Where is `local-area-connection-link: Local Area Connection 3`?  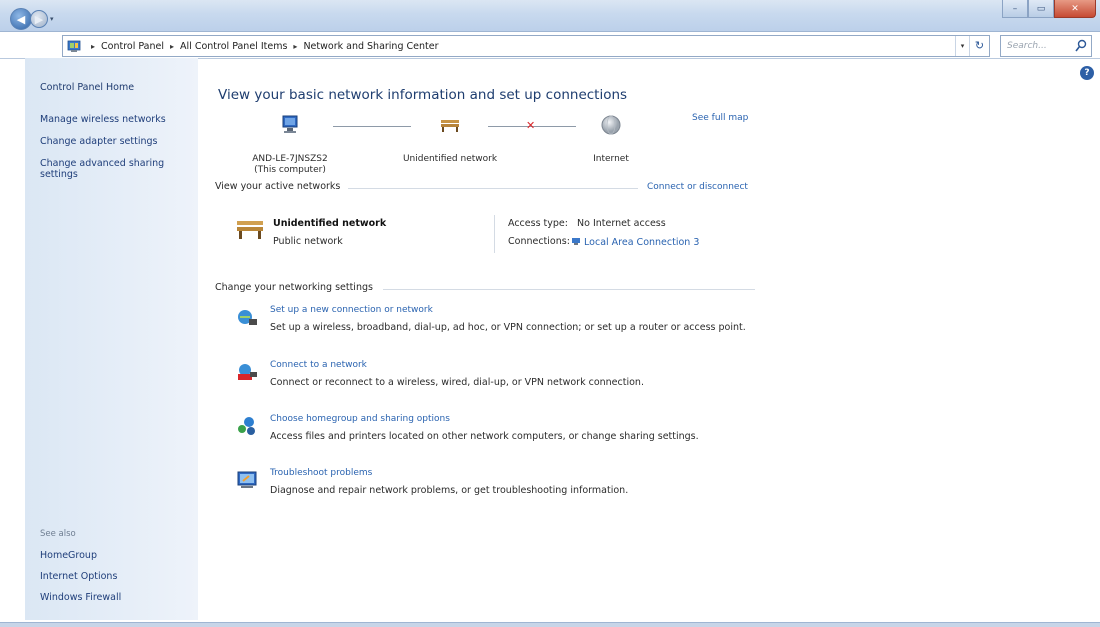 local-area-connection-link: Local Area Connection 3 is located at coordinates (641, 242).